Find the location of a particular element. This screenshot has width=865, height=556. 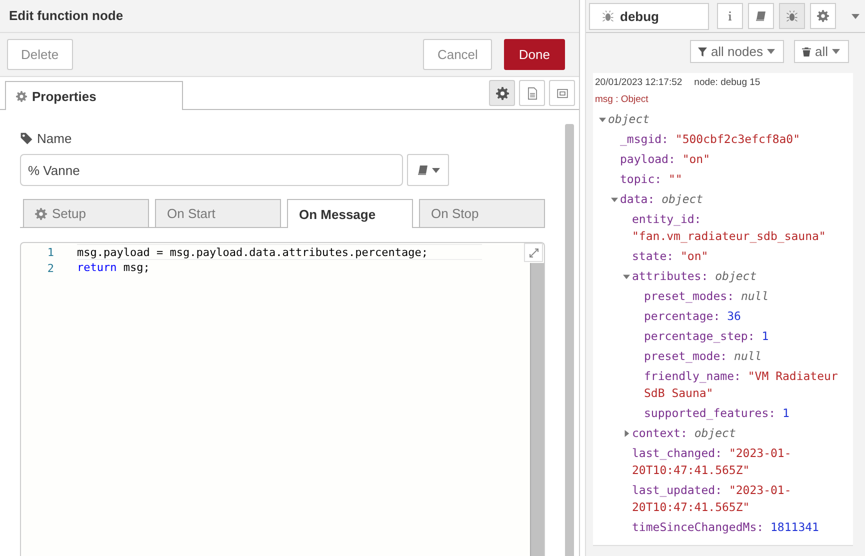

tree-entry: preset_mode: null is located at coordinates (703, 356).